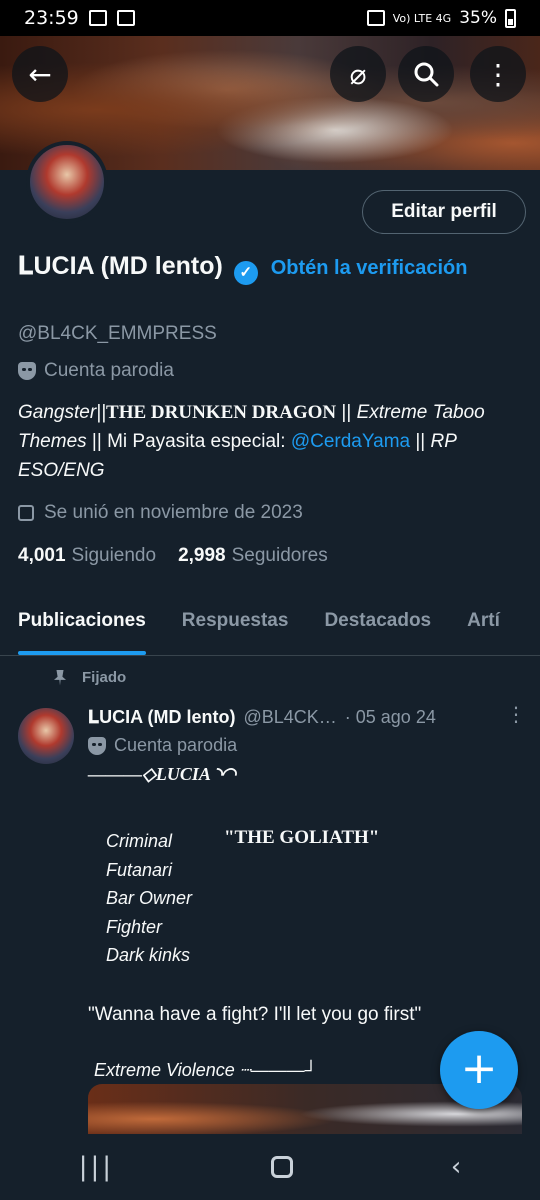 The width and height of the screenshot is (540, 1200). I want to click on following-link: 4,001 Siguiendo, so click(87, 556).